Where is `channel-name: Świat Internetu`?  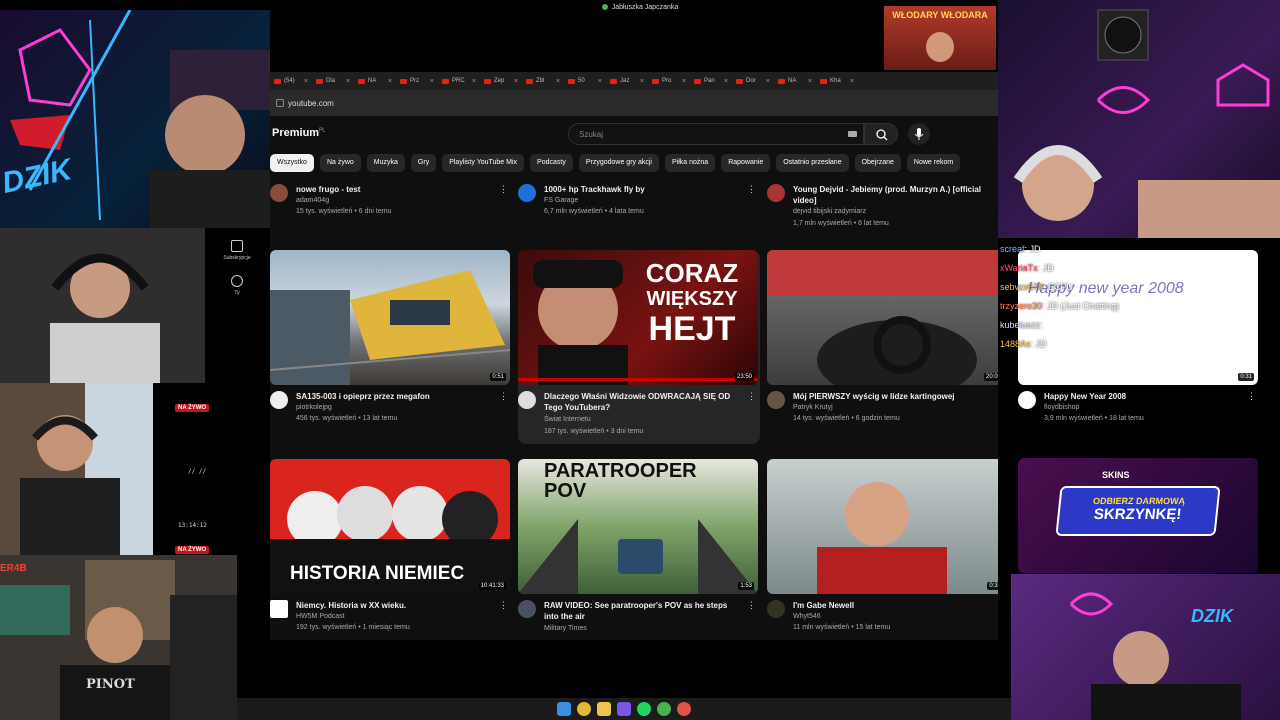 channel-name: Świat Internetu is located at coordinates (567, 419).